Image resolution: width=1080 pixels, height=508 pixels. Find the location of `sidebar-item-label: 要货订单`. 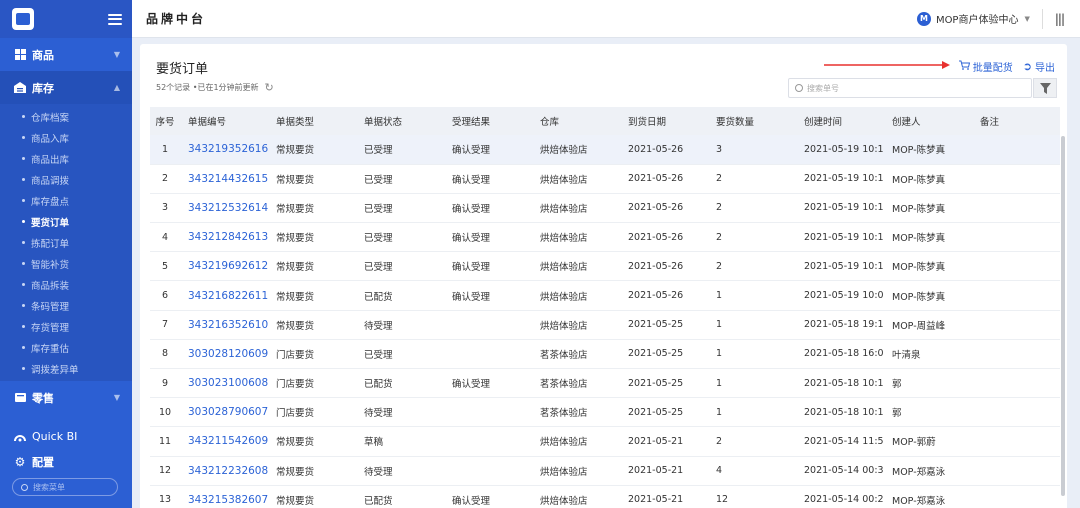

sidebar-item-label: 要货订单 is located at coordinates (50, 223).